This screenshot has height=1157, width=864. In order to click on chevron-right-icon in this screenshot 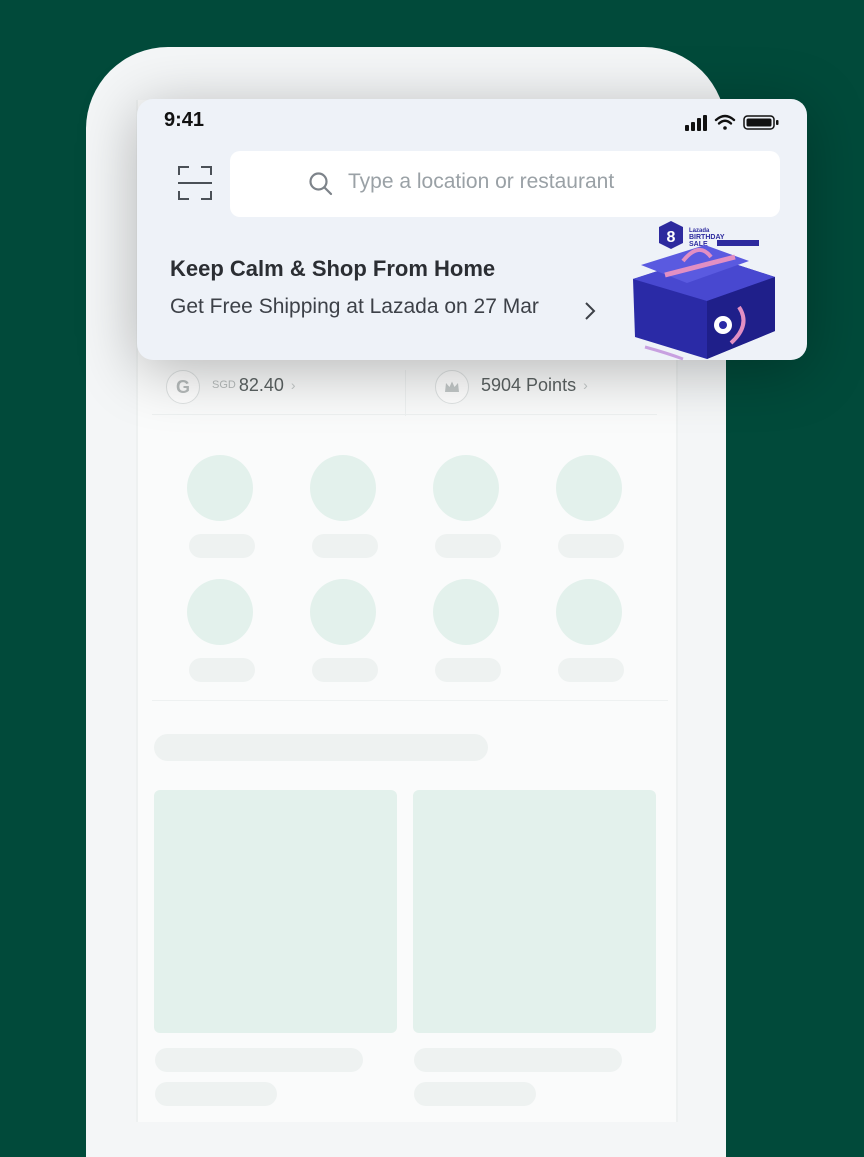, I will do `click(590, 311)`.